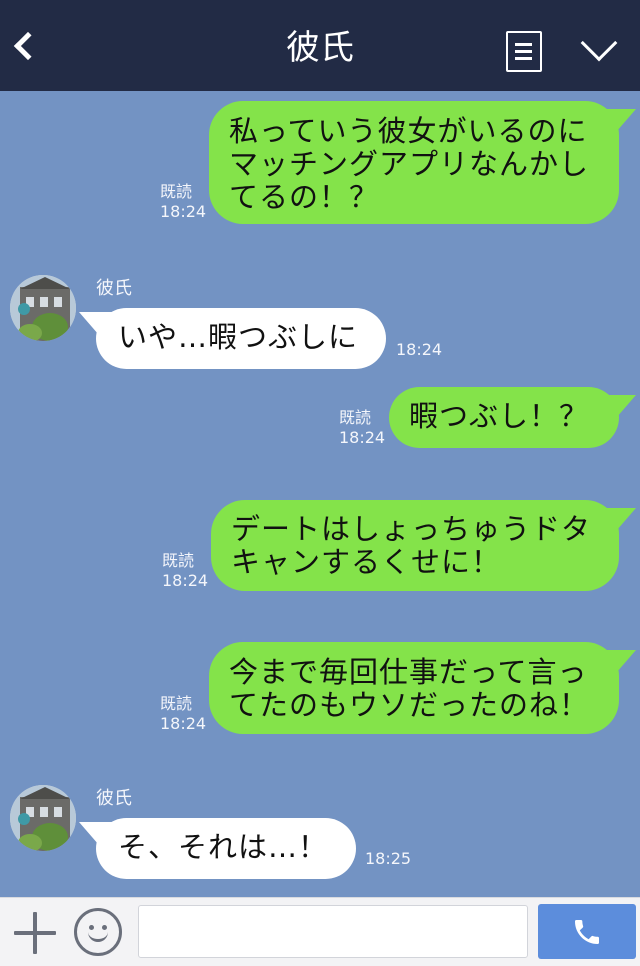  Describe the element at coordinates (414, 162) in the screenshot. I see `outgoing-message-bubble: 私っていう彼女がいるのに マッチングアプリなんかし てるの！？` at that location.